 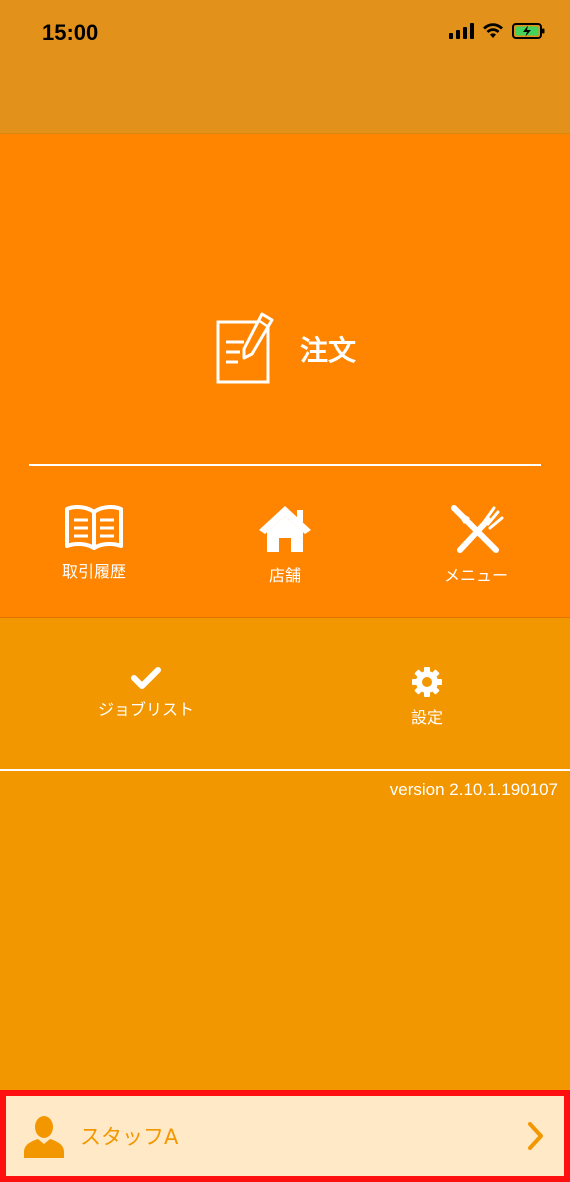 I want to click on status-time: 15:00, so click(x=70, y=32).